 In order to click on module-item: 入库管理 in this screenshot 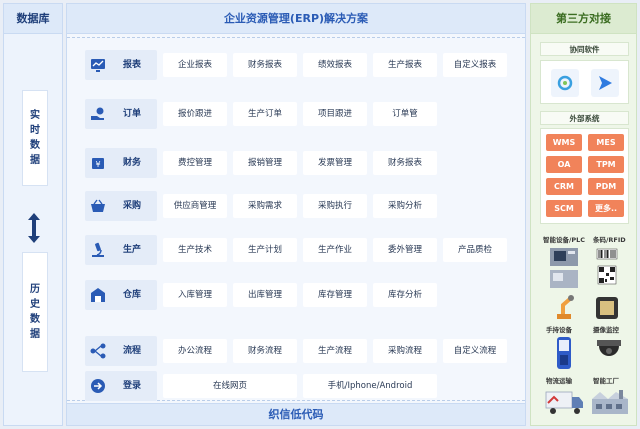, I will do `click(195, 295)`.